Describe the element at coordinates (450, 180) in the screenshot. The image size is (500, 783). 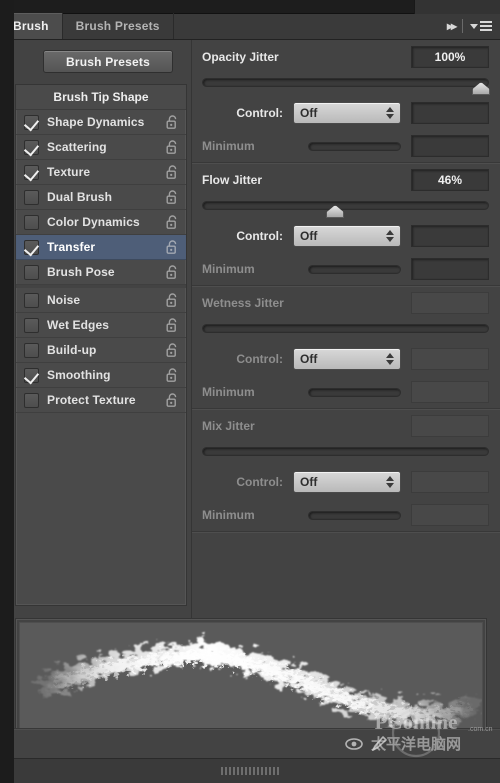
I see `jitter-value-field: 46%` at that location.